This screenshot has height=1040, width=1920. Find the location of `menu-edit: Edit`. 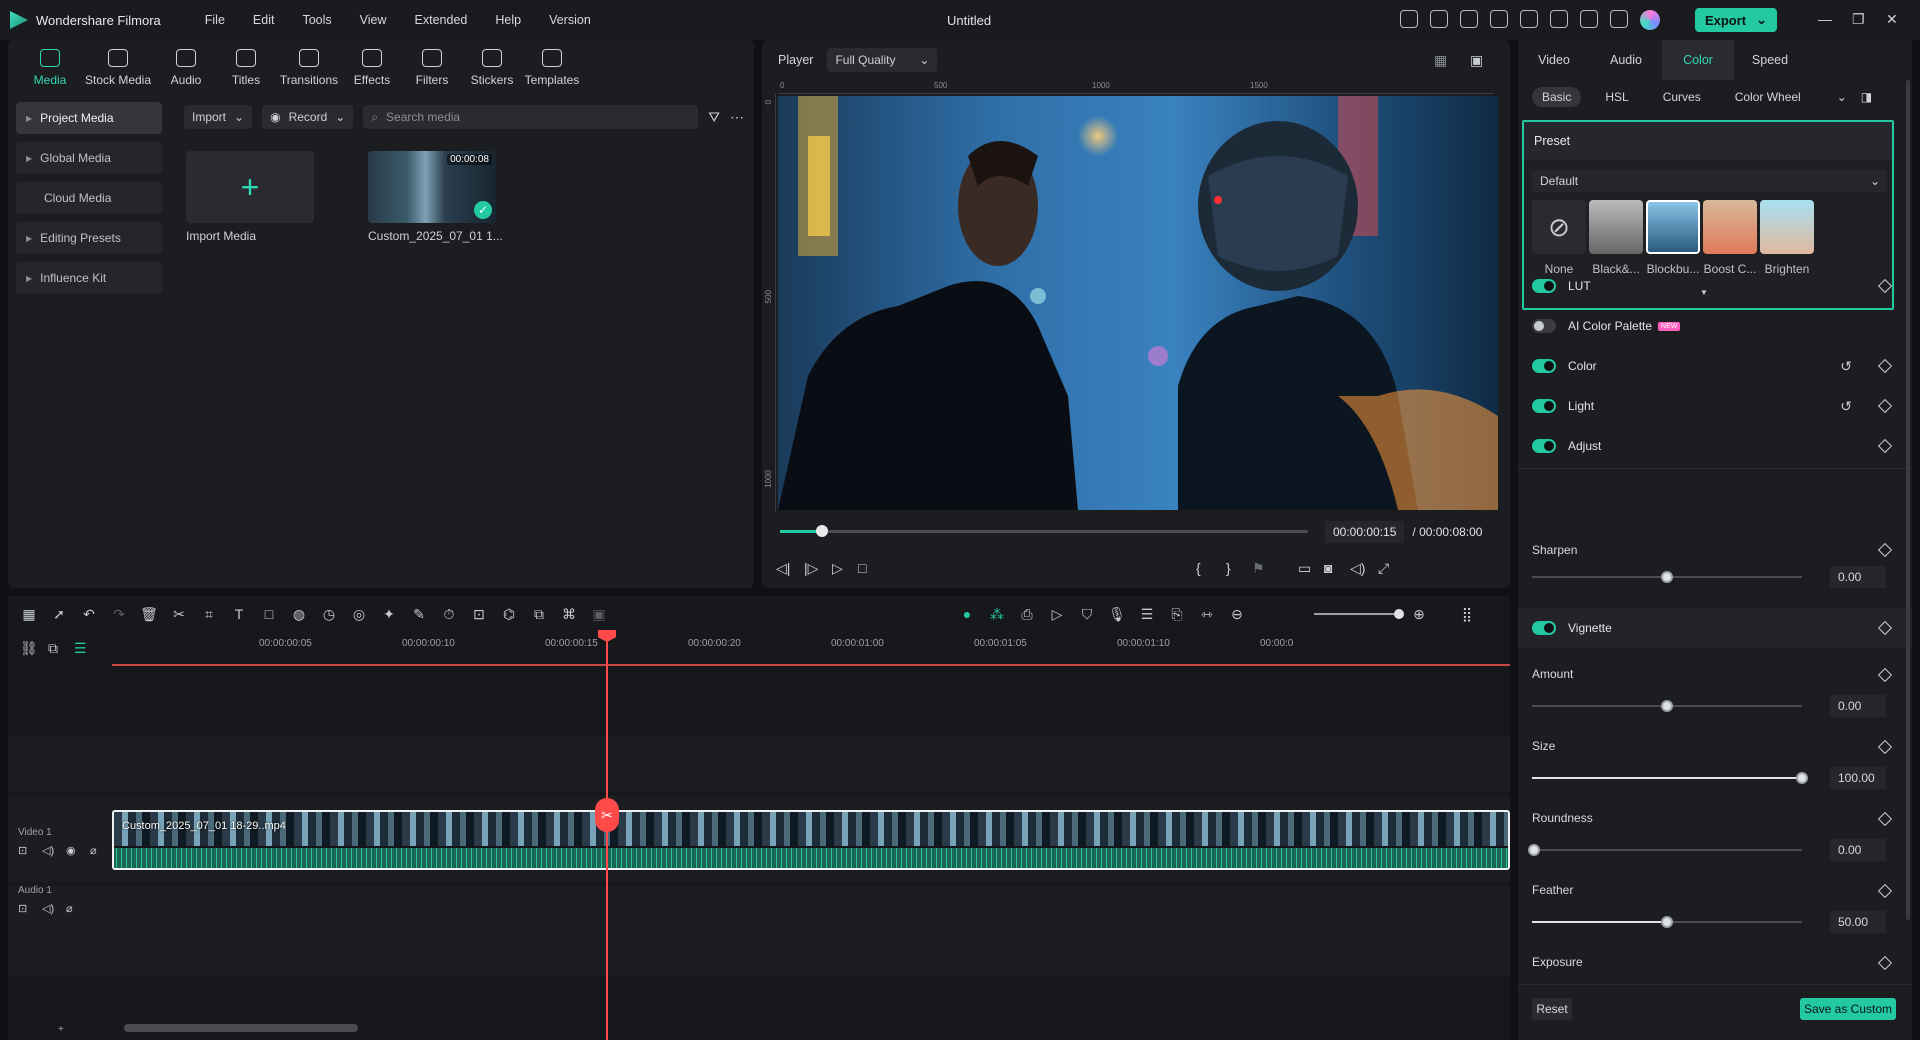

menu-edit: Edit is located at coordinates (264, 20).